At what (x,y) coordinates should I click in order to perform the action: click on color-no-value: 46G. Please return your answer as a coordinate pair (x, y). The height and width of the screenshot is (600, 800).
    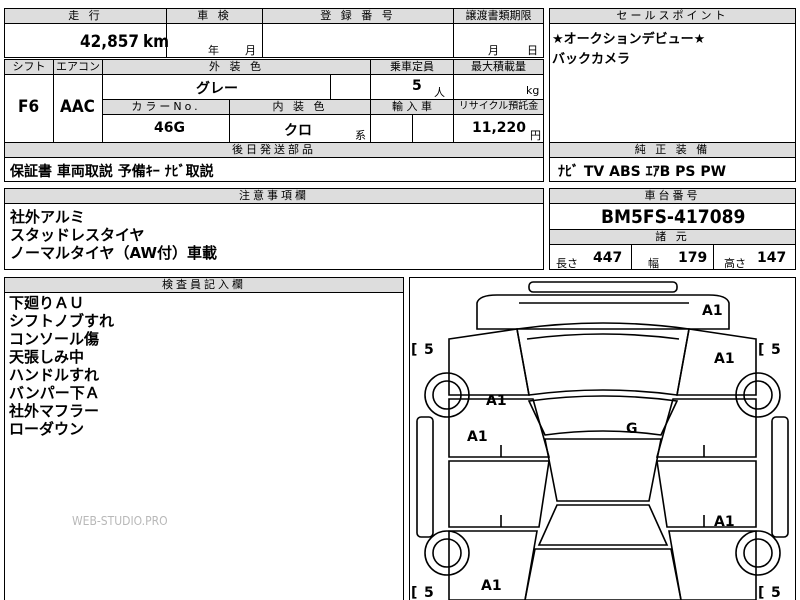
    Looking at the image, I should click on (169, 128).